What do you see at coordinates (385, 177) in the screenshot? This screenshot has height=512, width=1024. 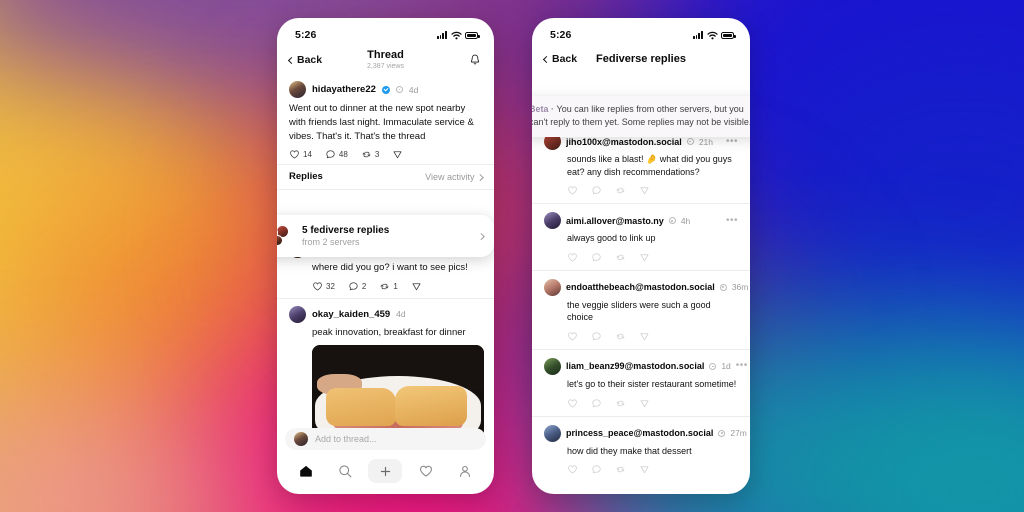 I see `replies-header: Replies View activity` at bounding box center [385, 177].